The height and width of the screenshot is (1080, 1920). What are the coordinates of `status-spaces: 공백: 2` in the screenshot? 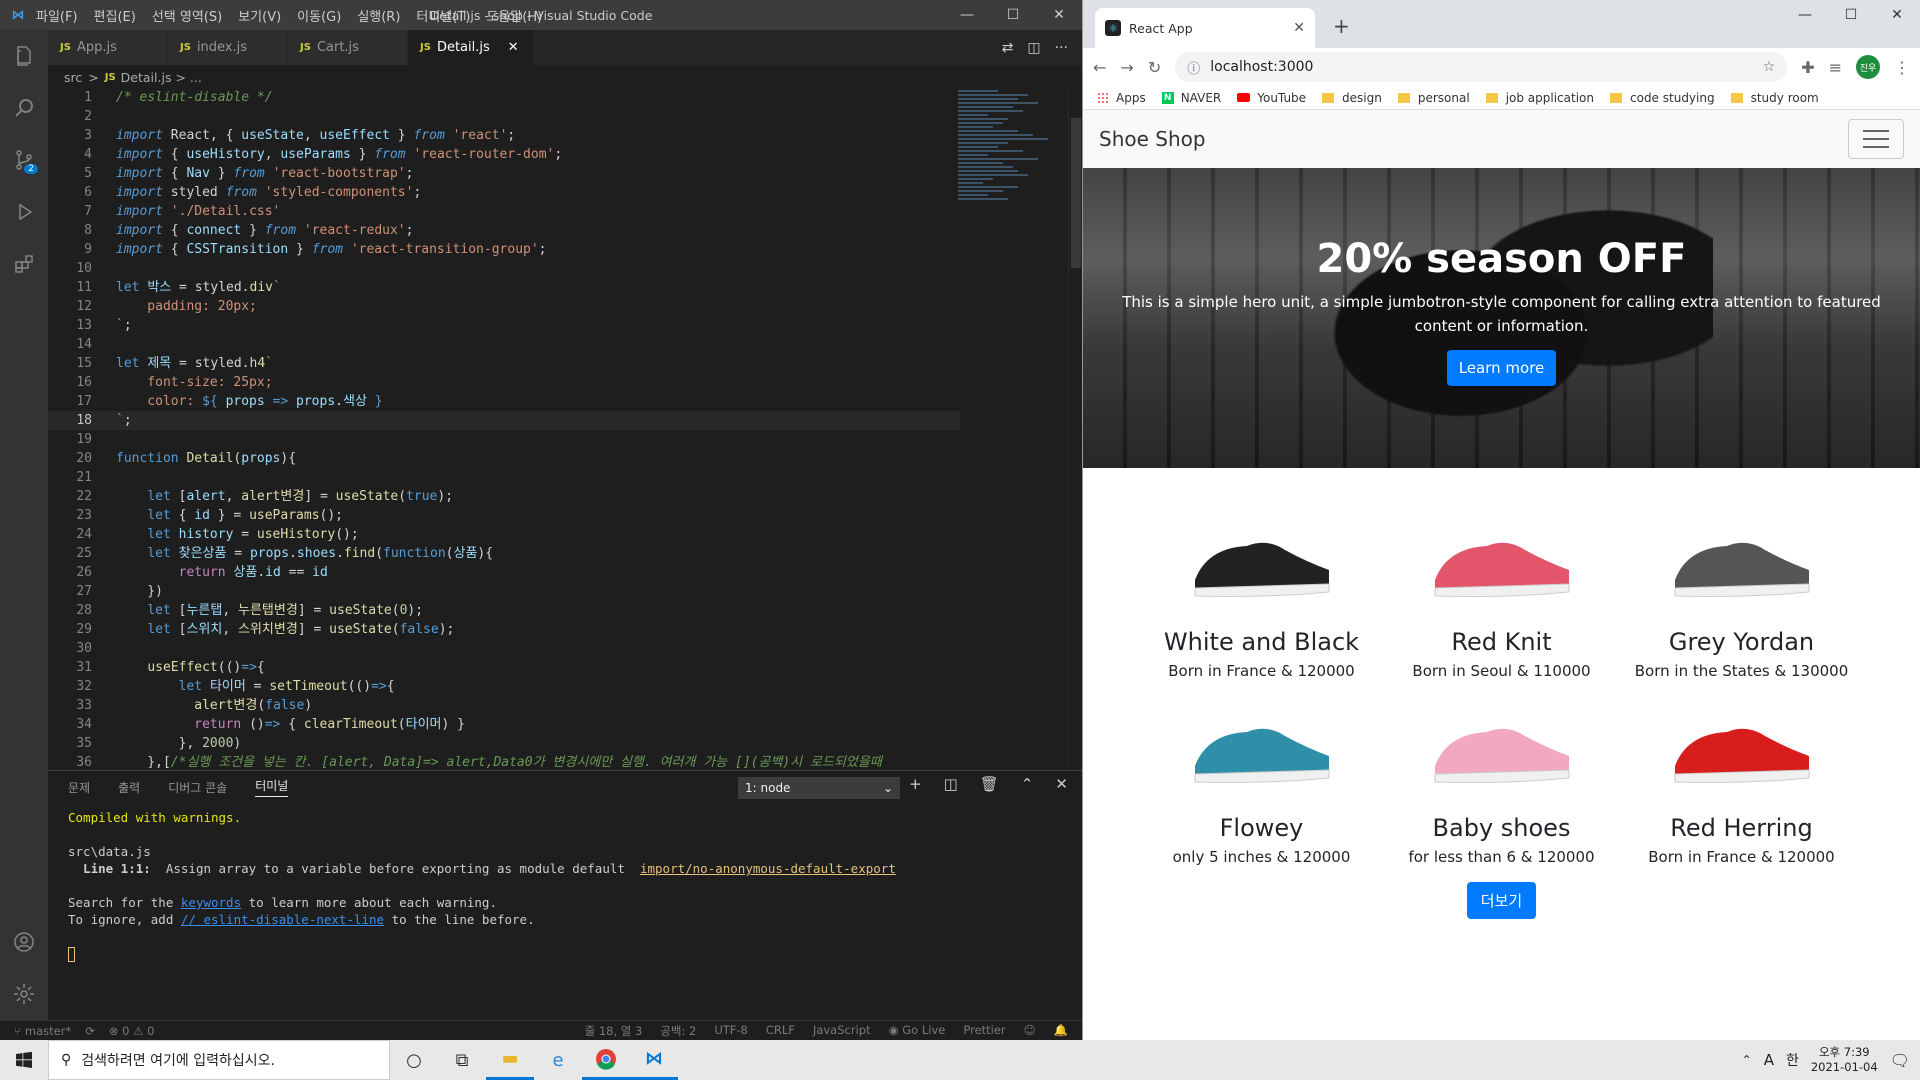 It's located at (678, 1031).